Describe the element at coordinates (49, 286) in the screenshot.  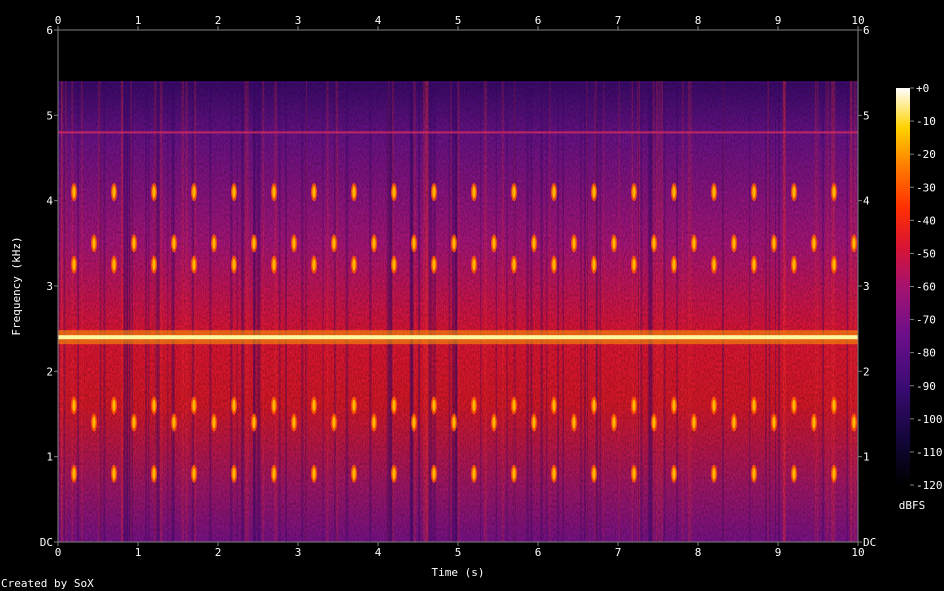
I see `y-tick-label-left: 3` at that location.